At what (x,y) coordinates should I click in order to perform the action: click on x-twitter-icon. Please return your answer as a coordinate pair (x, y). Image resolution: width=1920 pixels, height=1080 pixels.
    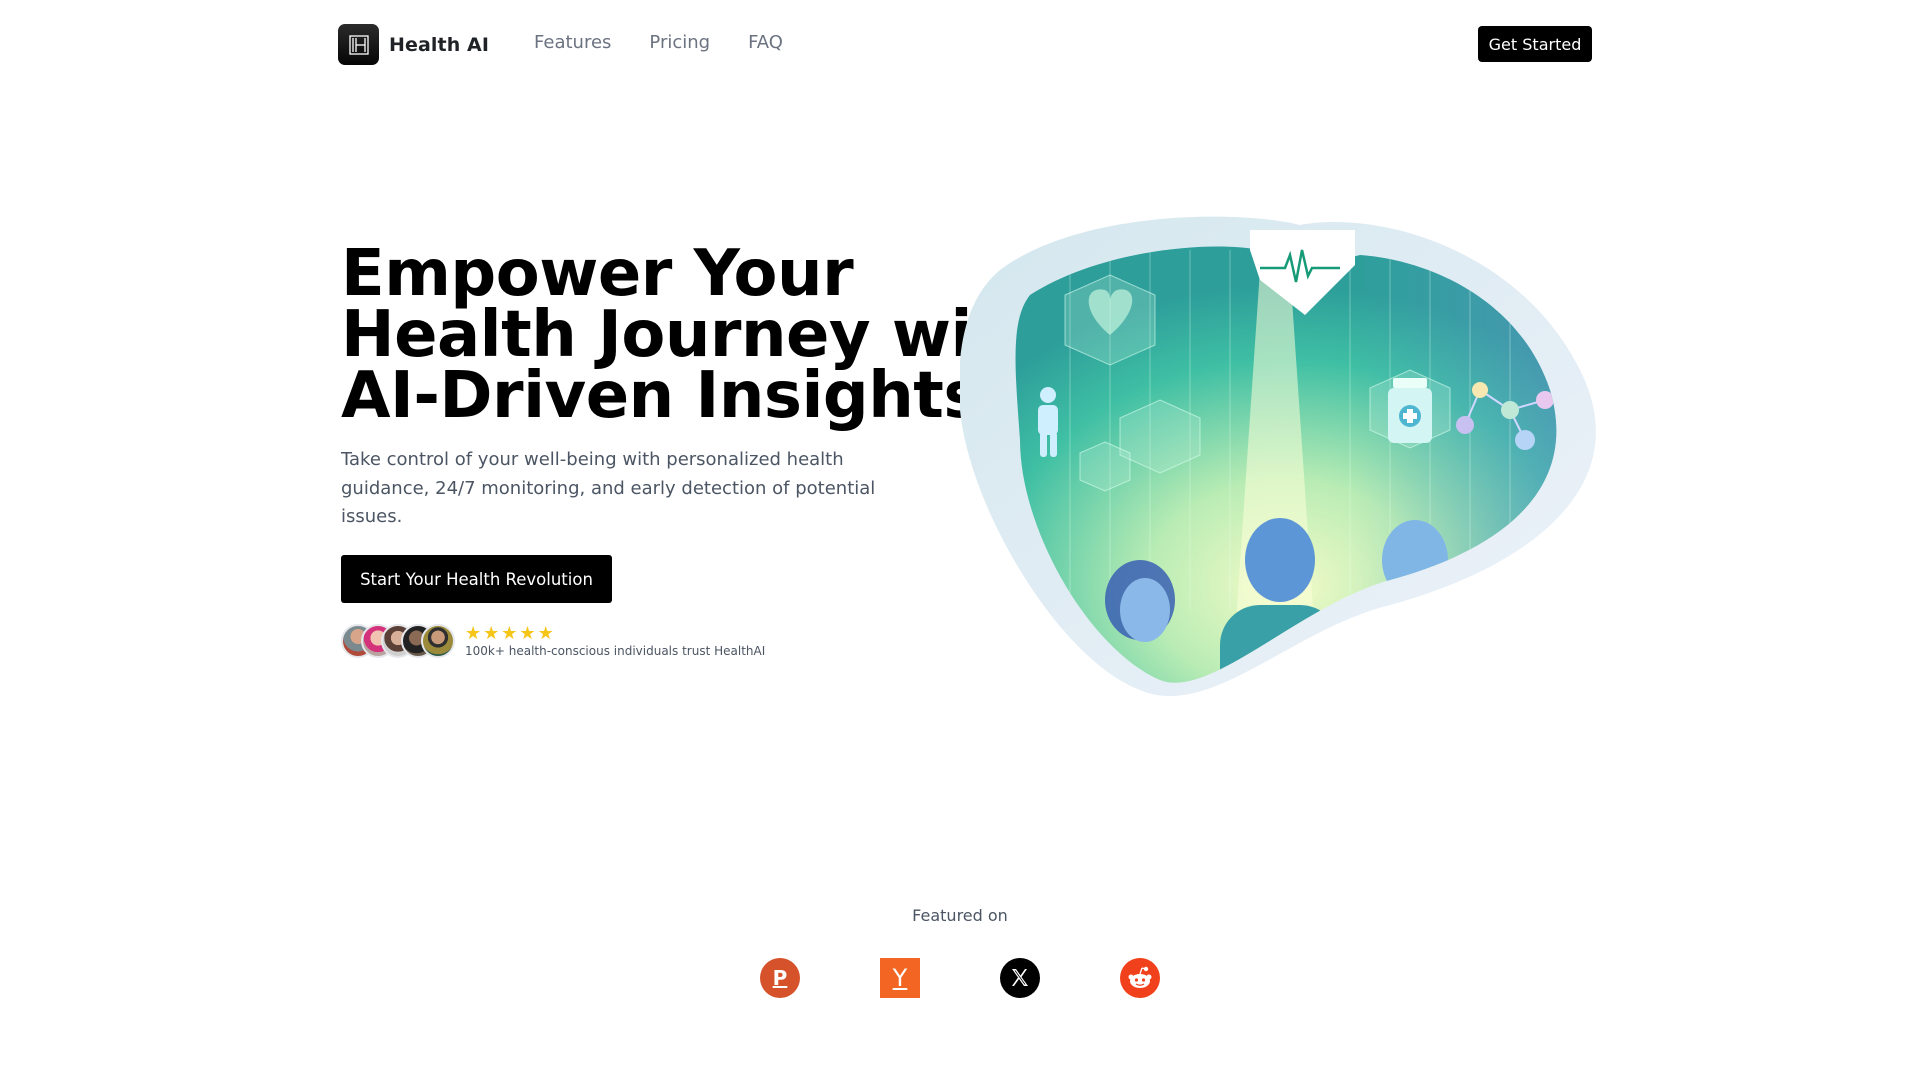
    Looking at the image, I should click on (1020, 978).